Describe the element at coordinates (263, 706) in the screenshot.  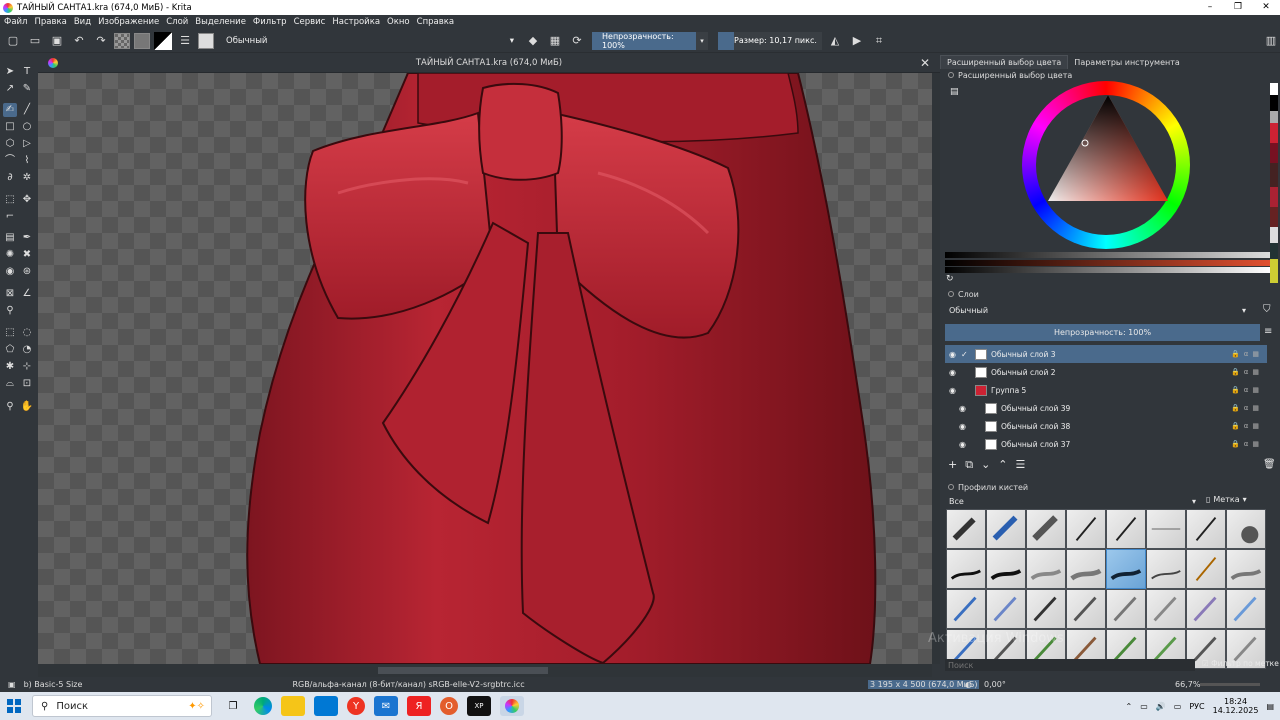
I see `edge-icon` at that location.